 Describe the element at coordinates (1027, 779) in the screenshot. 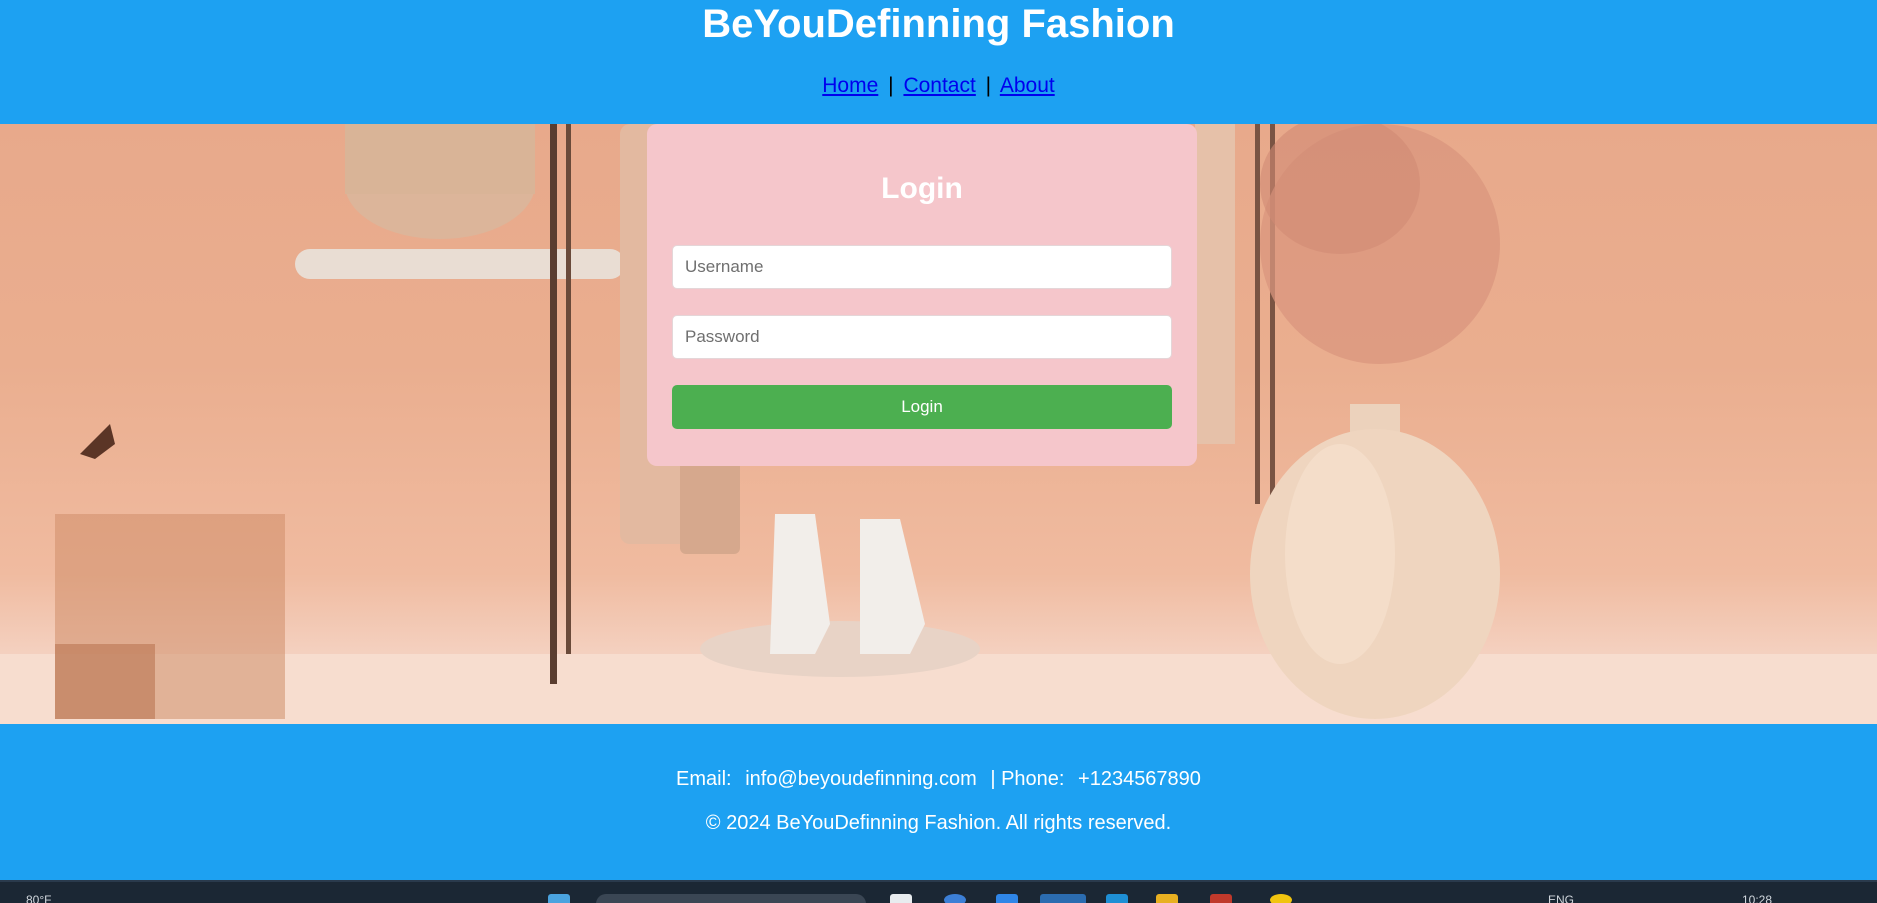

I see `phone-label: | Phone:` at that location.